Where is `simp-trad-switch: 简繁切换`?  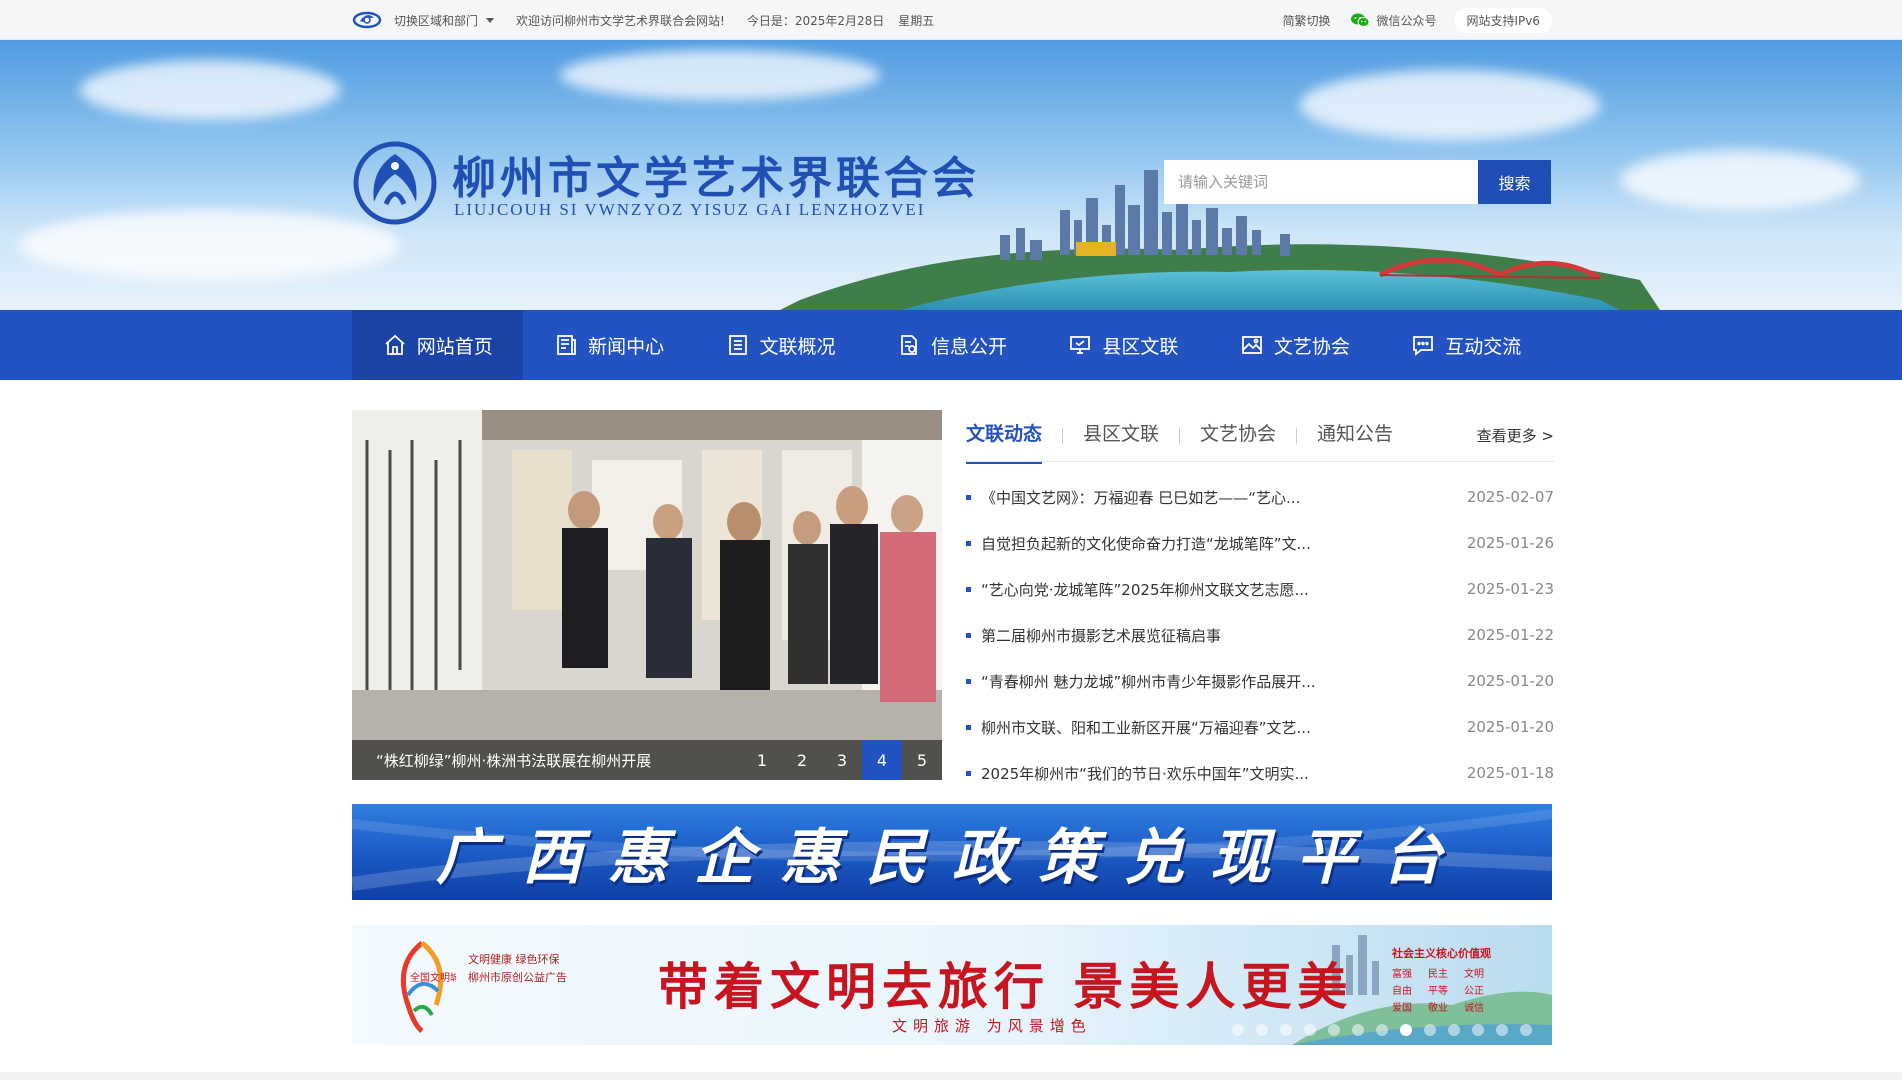 simp-trad-switch: 简繁切换 is located at coordinates (1306, 20).